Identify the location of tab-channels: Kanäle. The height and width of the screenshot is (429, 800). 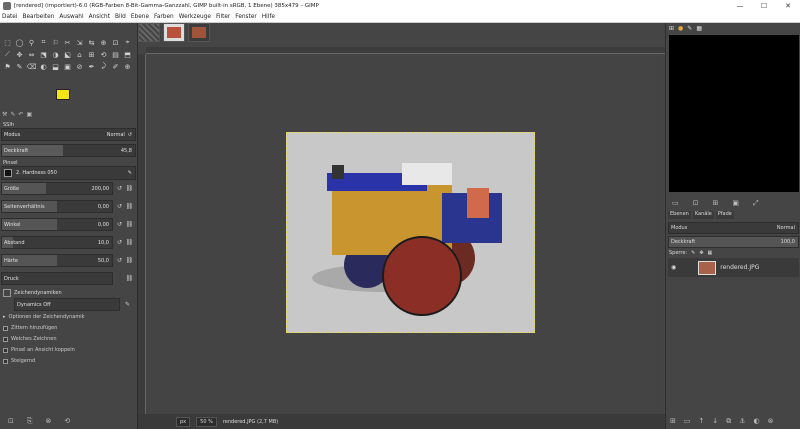
(703, 215).